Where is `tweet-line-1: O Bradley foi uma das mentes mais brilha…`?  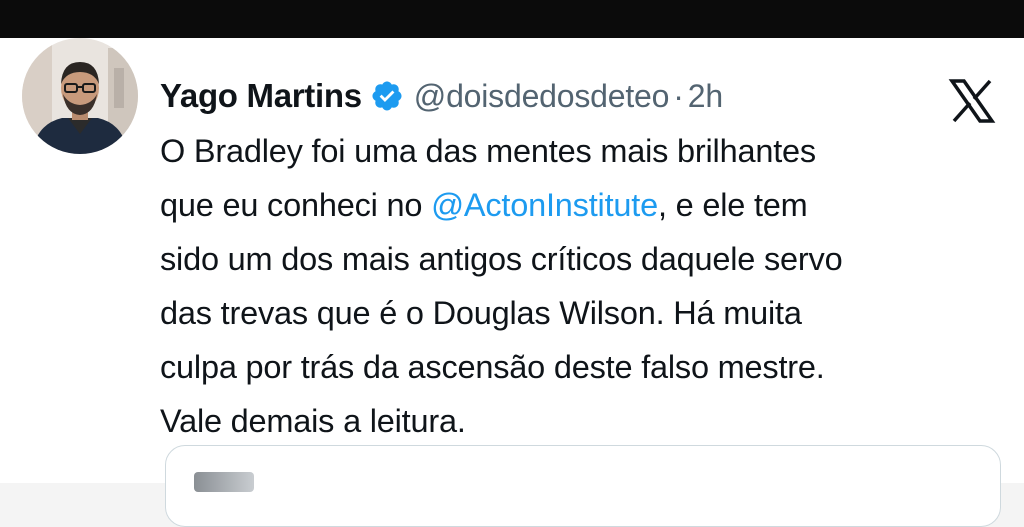 tweet-line-1: O Bradley foi uma das mentes mais brilha… is located at coordinates (488, 151).